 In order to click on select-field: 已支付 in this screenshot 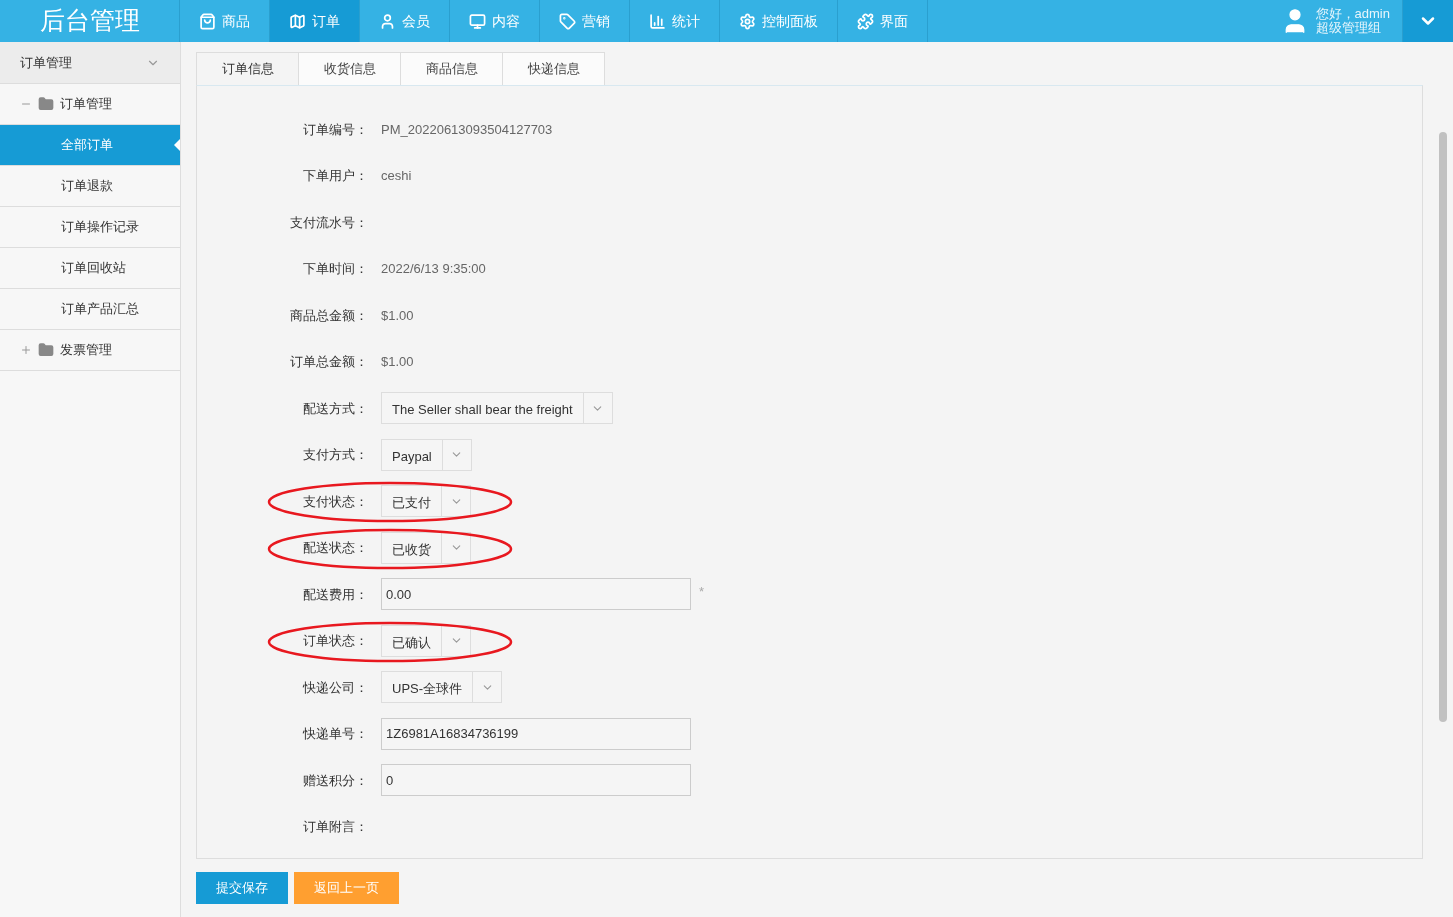, I will do `click(426, 501)`.